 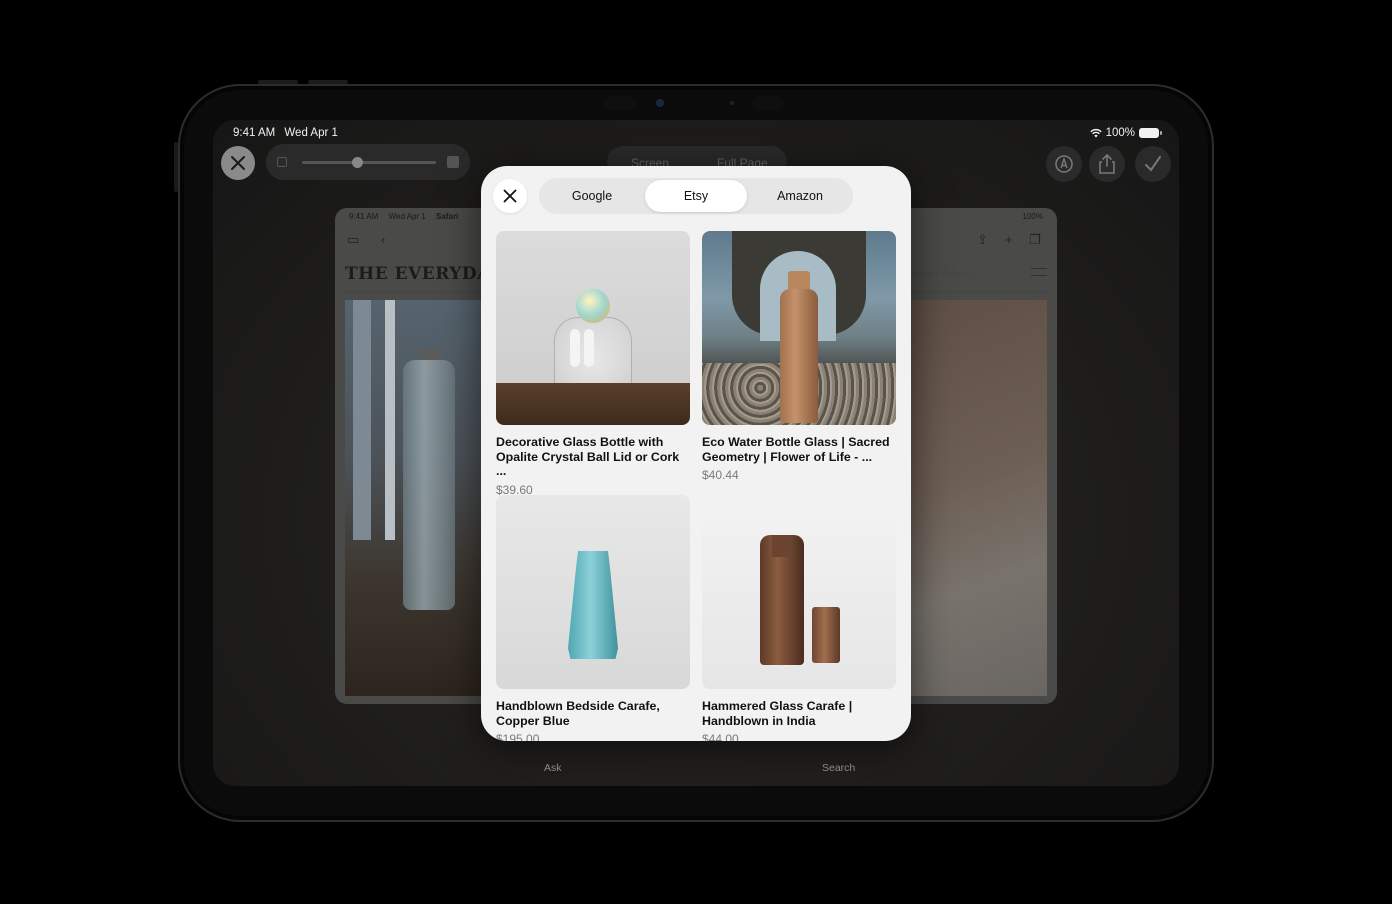 I want to click on source-tabs: Google Etsy Amazon, so click(x=696, y=196).